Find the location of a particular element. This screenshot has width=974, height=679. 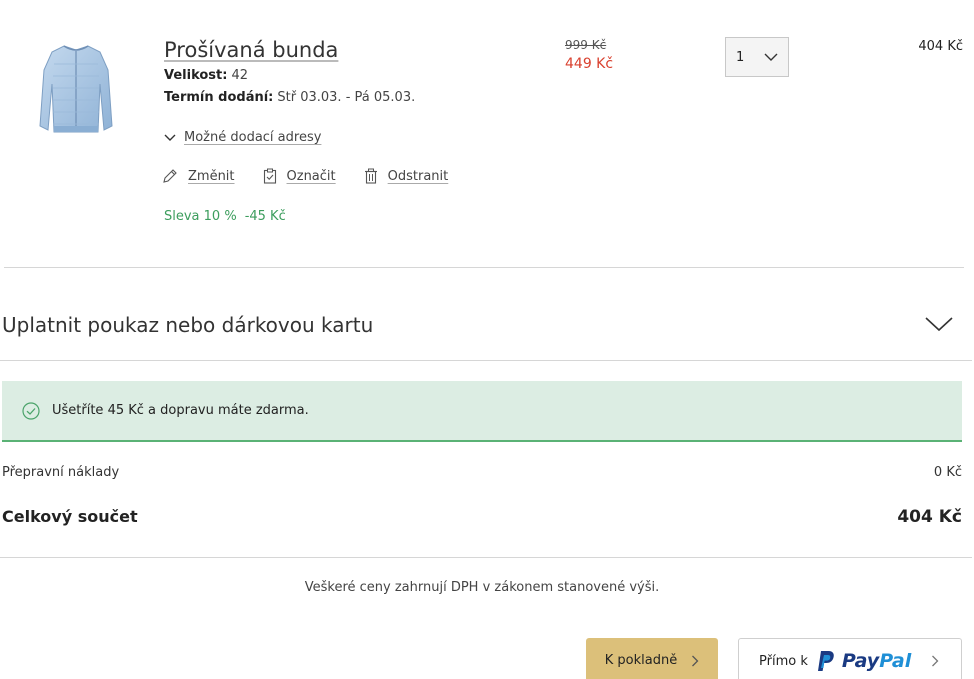

mark-button: Označit is located at coordinates (299, 176).